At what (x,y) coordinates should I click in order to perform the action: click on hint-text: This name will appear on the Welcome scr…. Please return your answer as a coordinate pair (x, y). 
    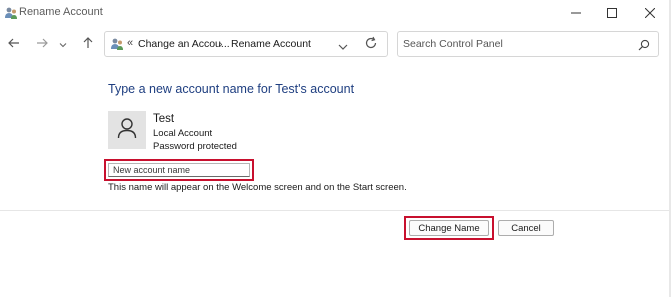
    Looking at the image, I should click on (257, 187).